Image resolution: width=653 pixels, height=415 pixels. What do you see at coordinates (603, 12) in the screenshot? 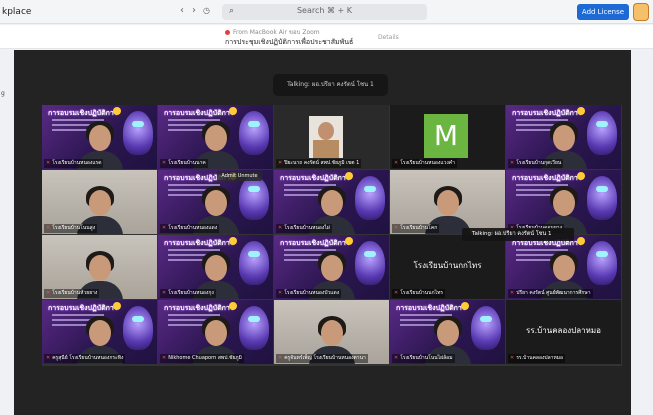
I see `add-license-button: Add License` at bounding box center [603, 12].